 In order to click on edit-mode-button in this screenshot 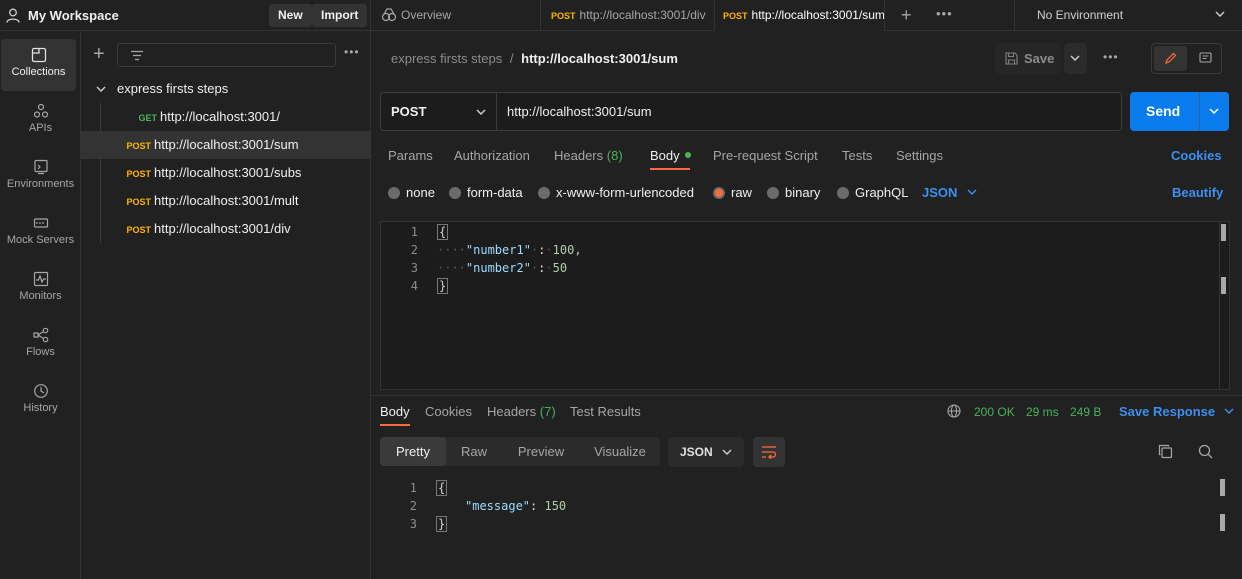, I will do `click(1170, 58)`.